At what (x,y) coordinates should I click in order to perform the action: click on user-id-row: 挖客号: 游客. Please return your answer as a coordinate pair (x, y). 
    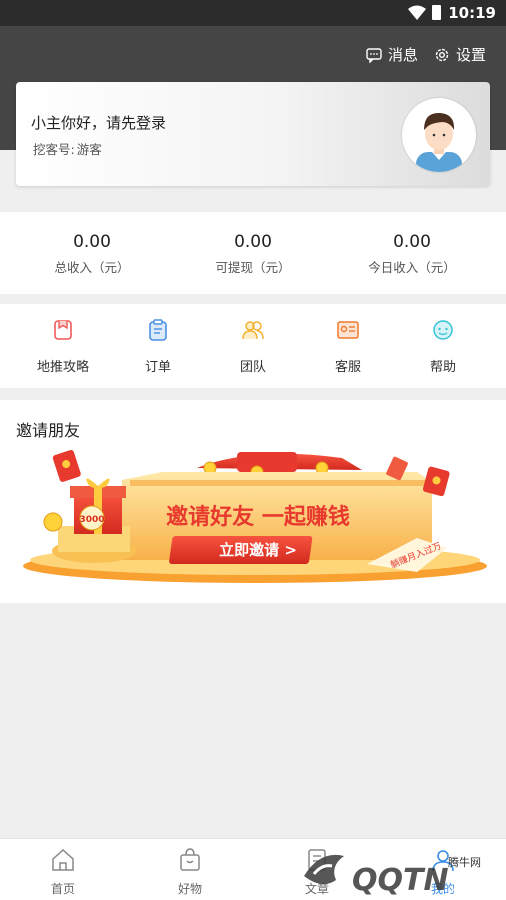
    Looking at the image, I should click on (66, 148).